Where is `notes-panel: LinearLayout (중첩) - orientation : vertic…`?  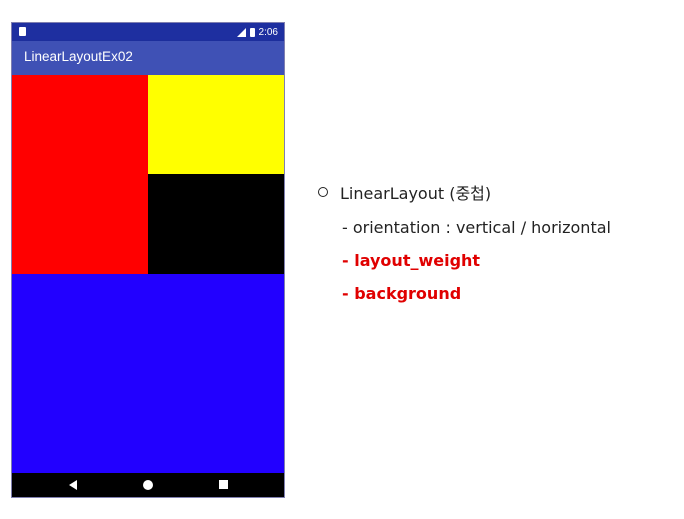
notes-panel: LinearLayout (중첩) - orientation : vertic… is located at coordinates (464, 241).